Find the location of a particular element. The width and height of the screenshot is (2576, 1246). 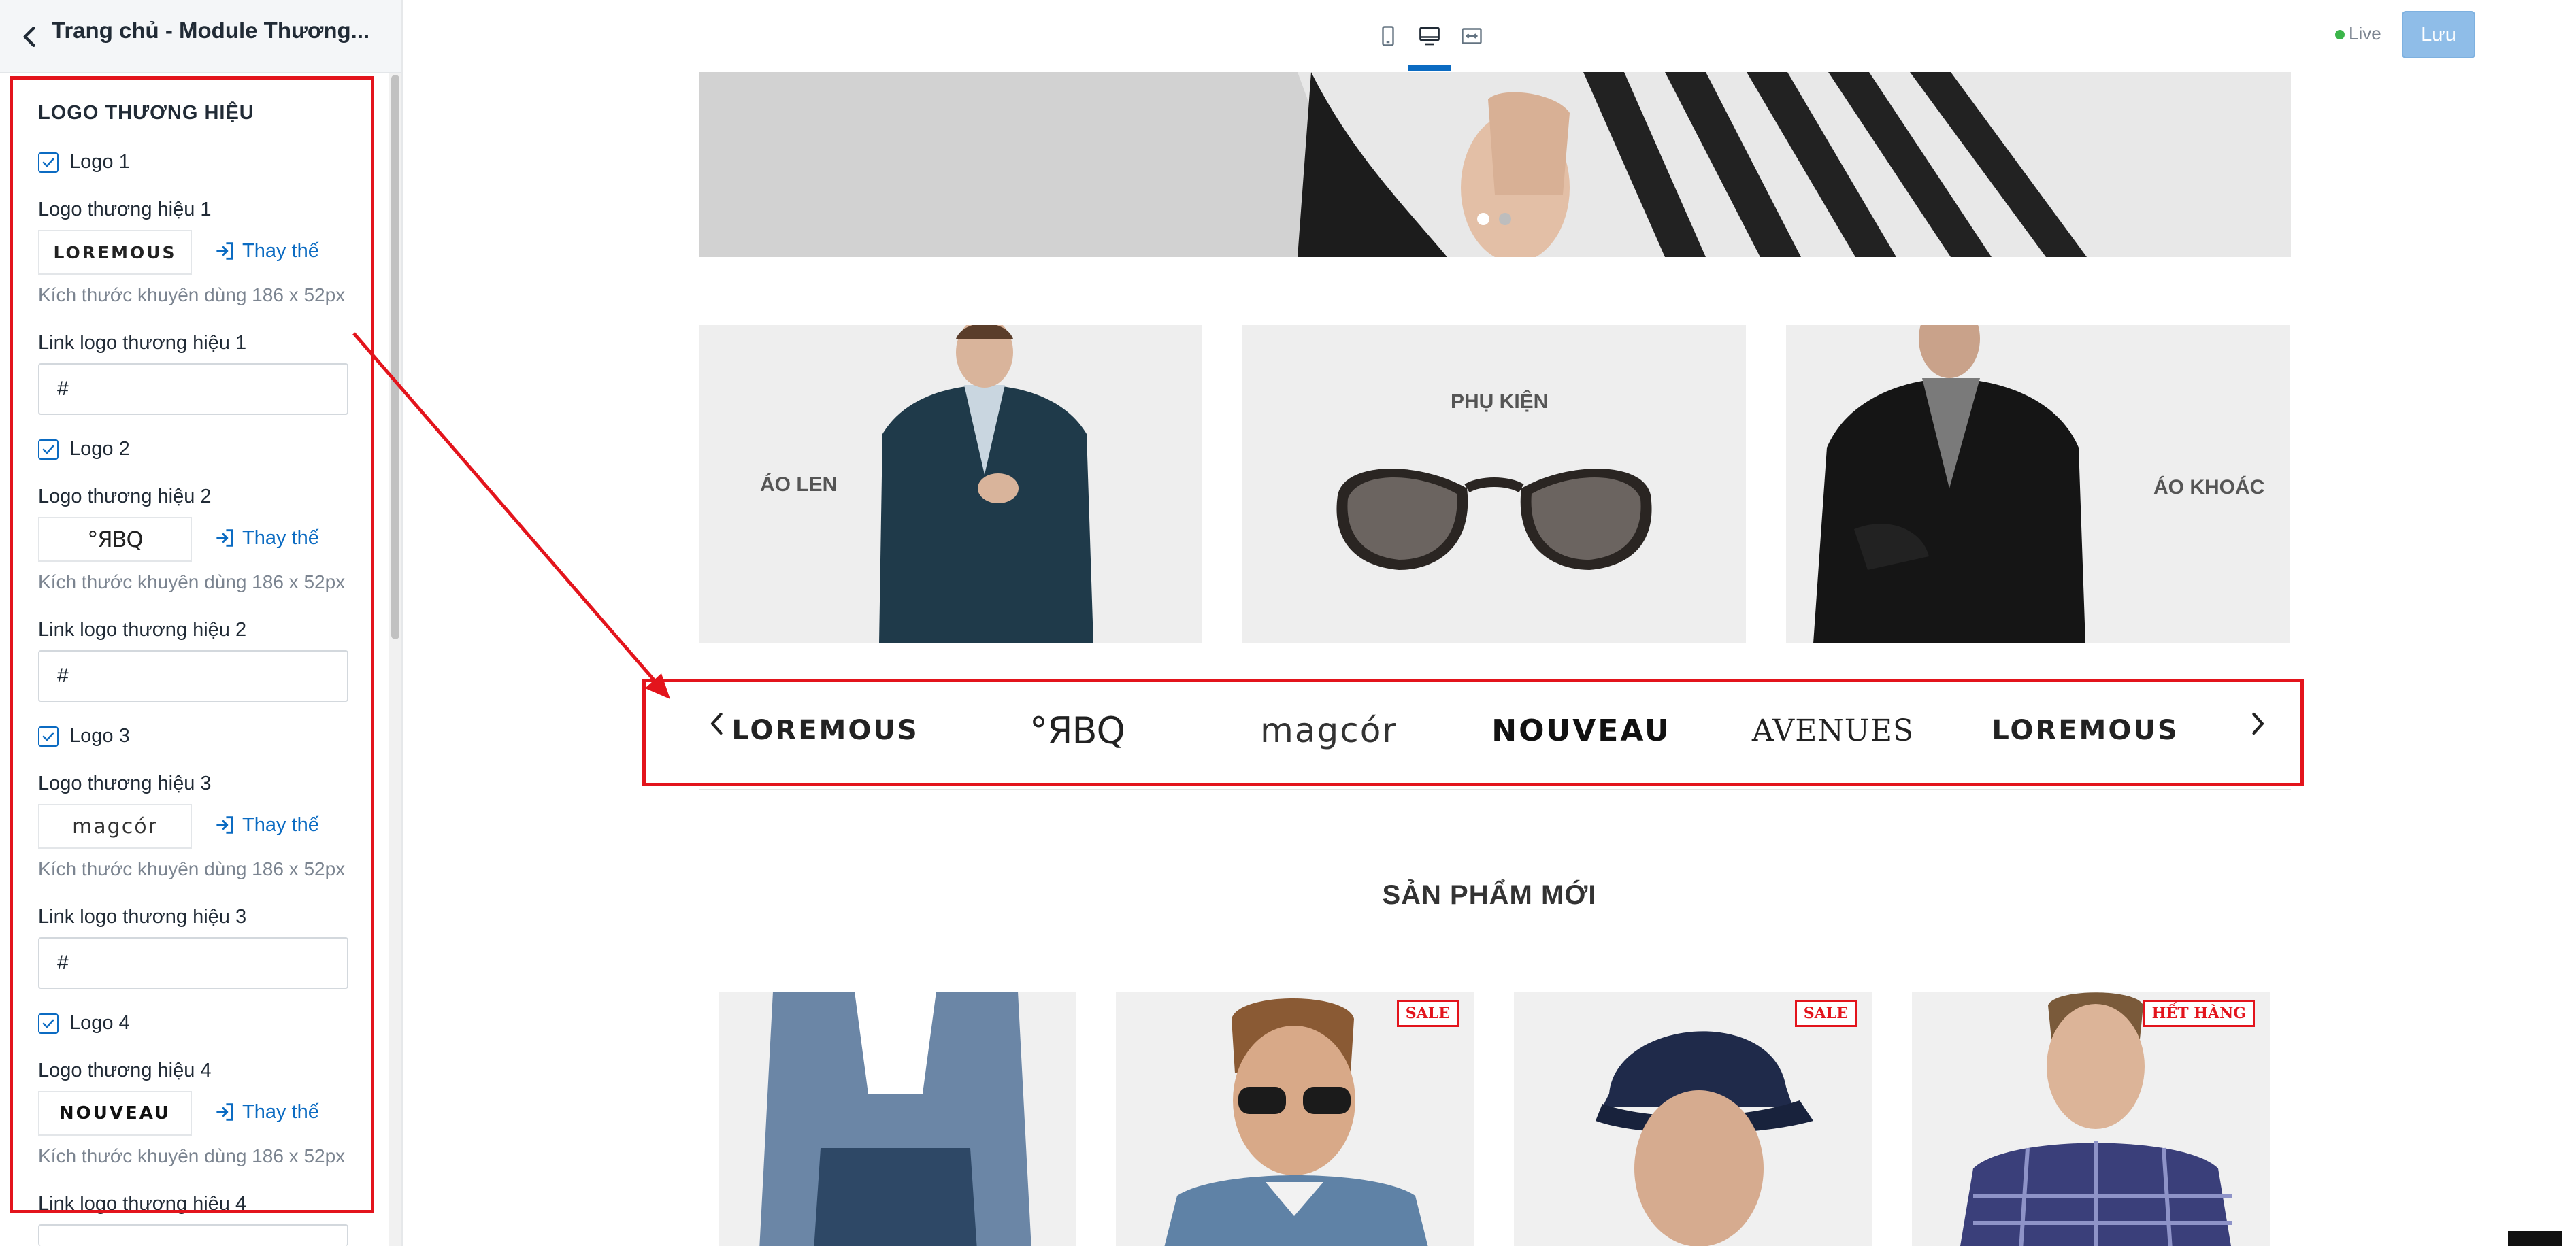

logo-1-toggle: Logo 1 is located at coordinates (84, 162).